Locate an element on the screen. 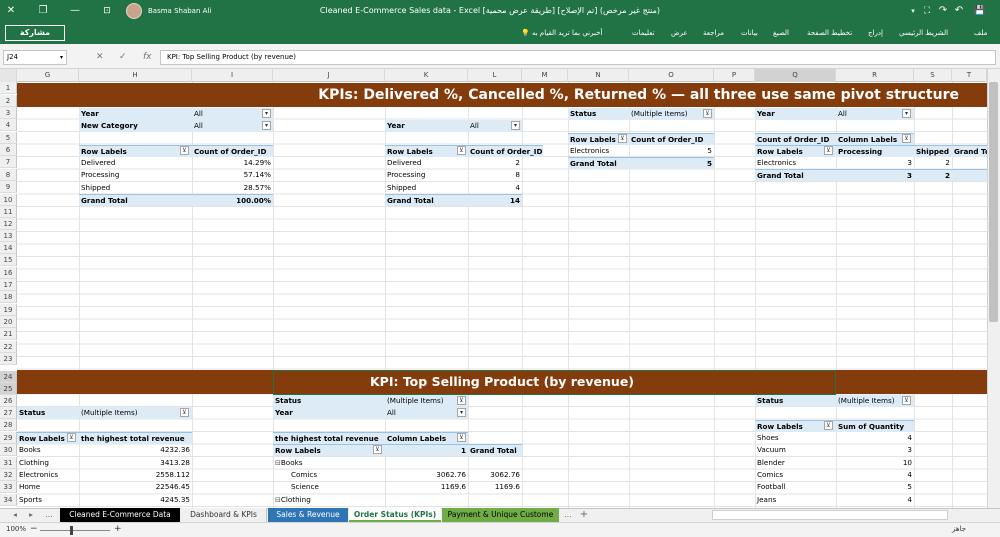 Image resolution: width=1000 pixels, height=537 pixels. more-icon: ▾ is located at coordinates (913, 11).